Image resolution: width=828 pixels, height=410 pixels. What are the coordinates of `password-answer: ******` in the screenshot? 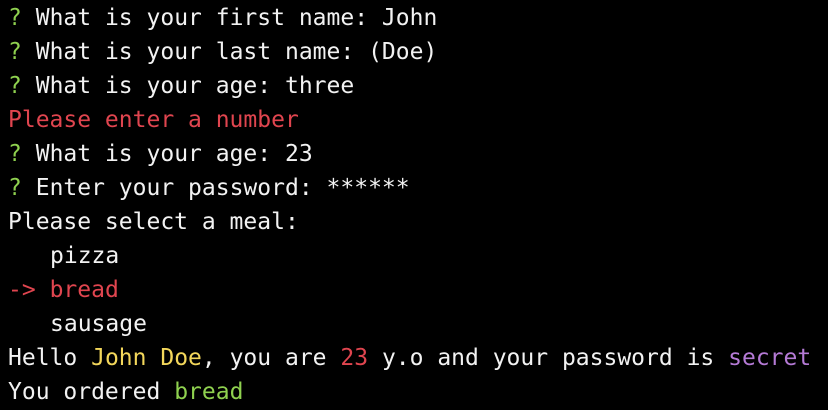 It's located at (368, 188).